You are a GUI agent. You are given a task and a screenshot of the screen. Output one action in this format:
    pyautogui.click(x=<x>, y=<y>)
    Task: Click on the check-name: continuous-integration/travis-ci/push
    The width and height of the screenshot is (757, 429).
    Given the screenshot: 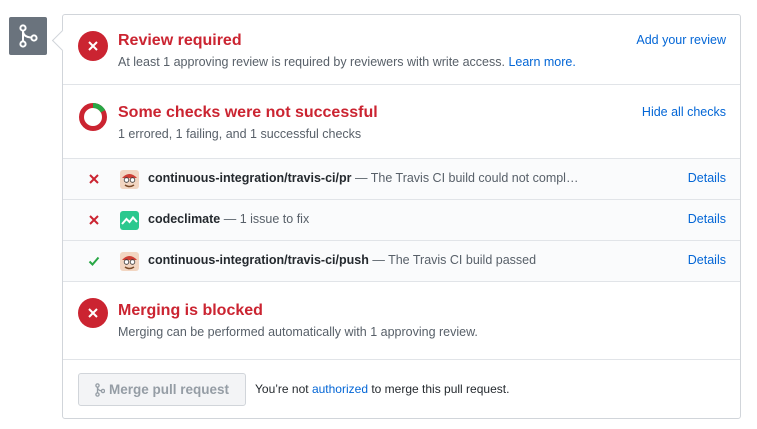 What is the action you would take?
    pyautogui.click(x=258, y=260)
    